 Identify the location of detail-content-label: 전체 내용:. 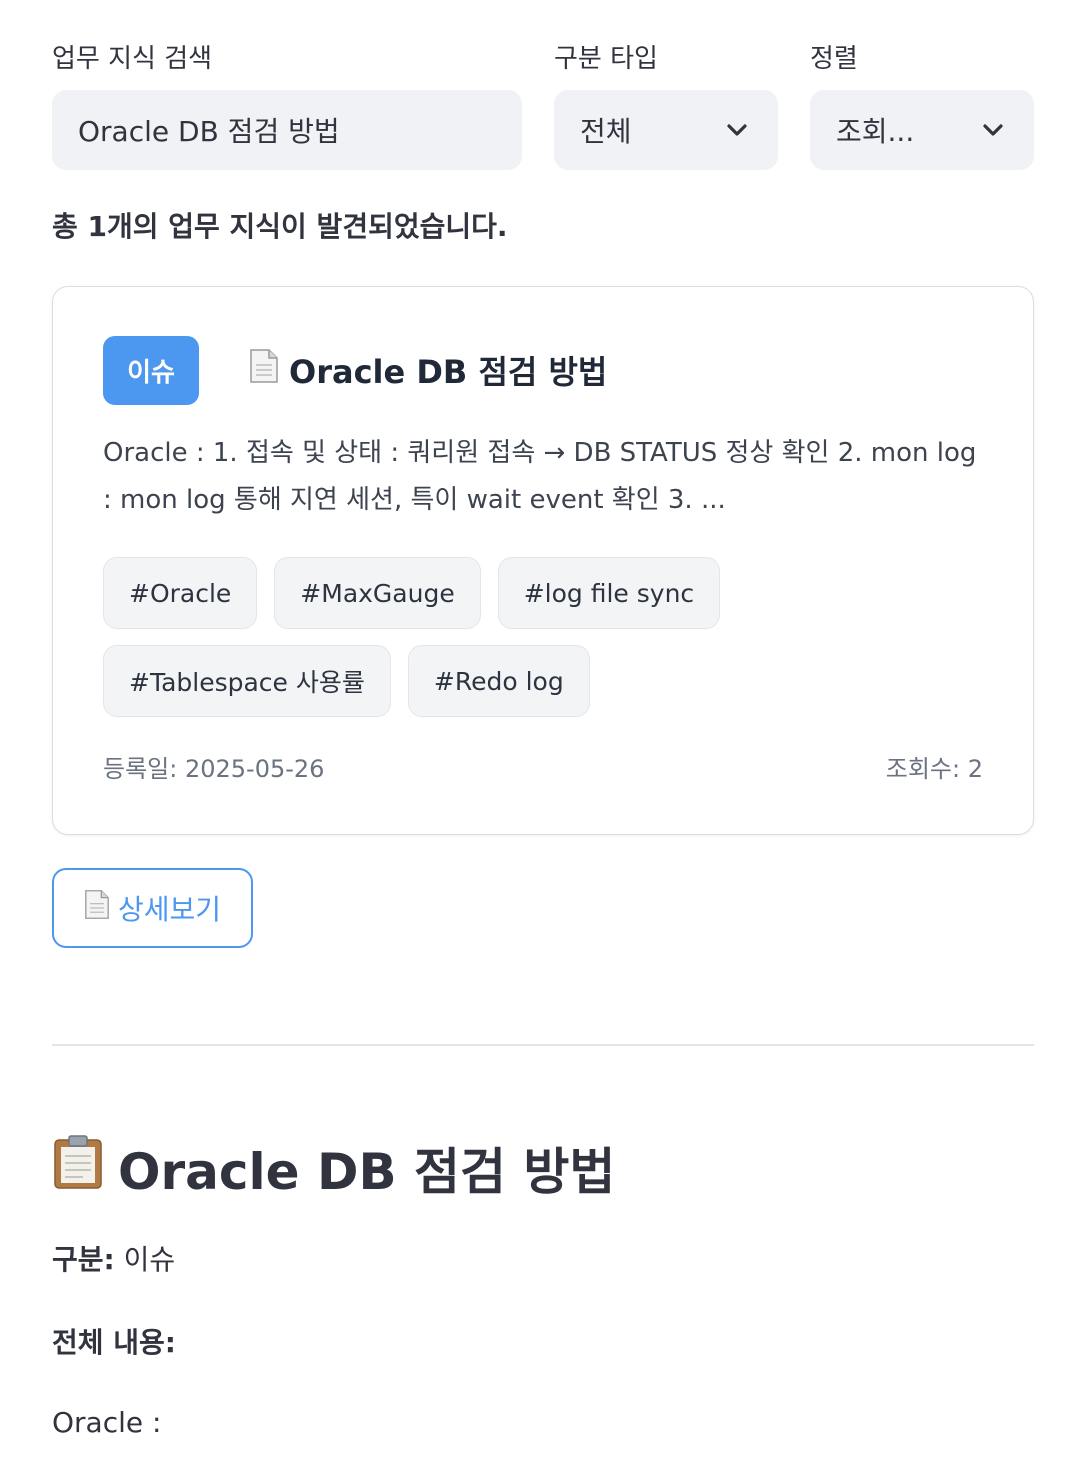
(114, 1341).